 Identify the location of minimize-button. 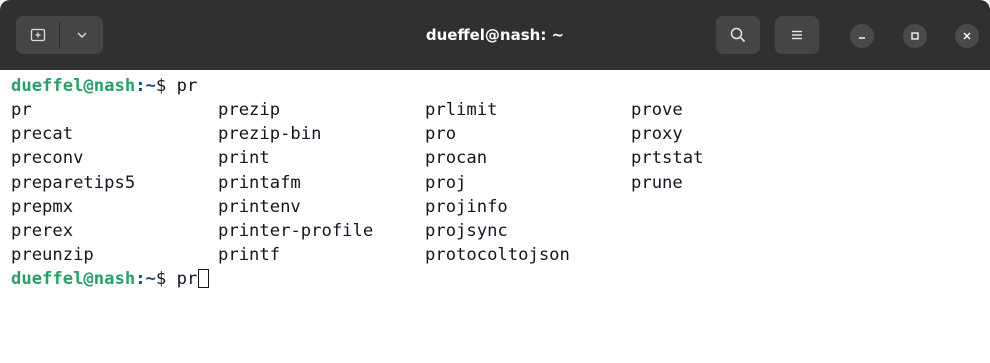
(862, 36).